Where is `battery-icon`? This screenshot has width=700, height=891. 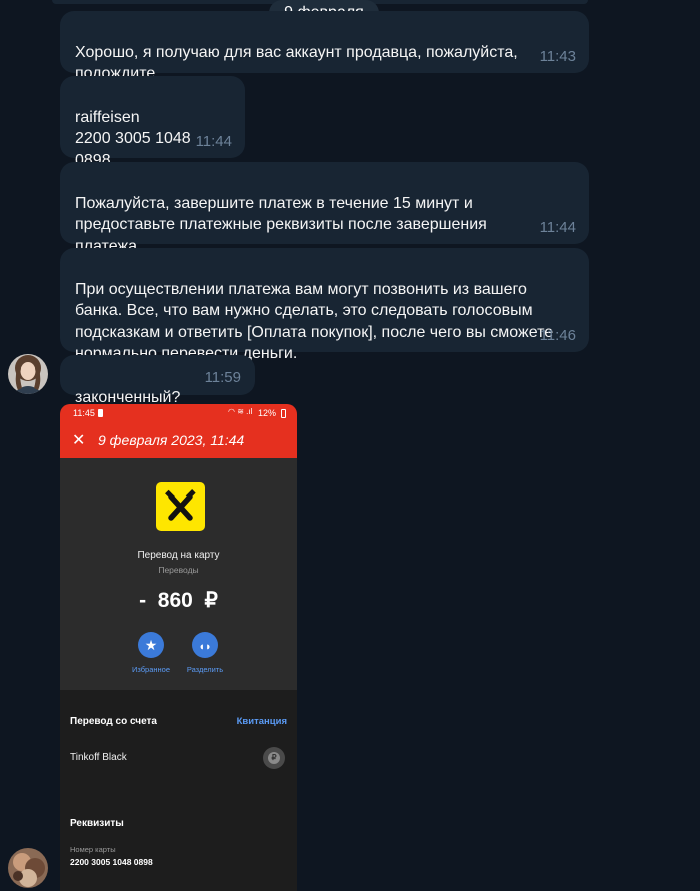
battery-icon is located at coordinates (283, 413).